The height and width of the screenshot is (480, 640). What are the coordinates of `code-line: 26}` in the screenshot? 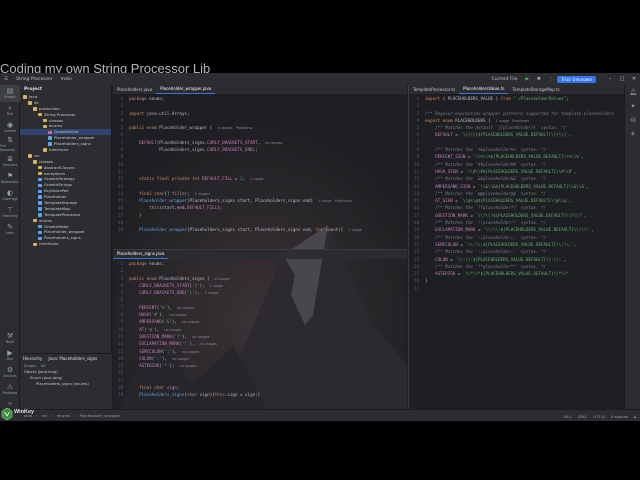 It's located at (516, 280).